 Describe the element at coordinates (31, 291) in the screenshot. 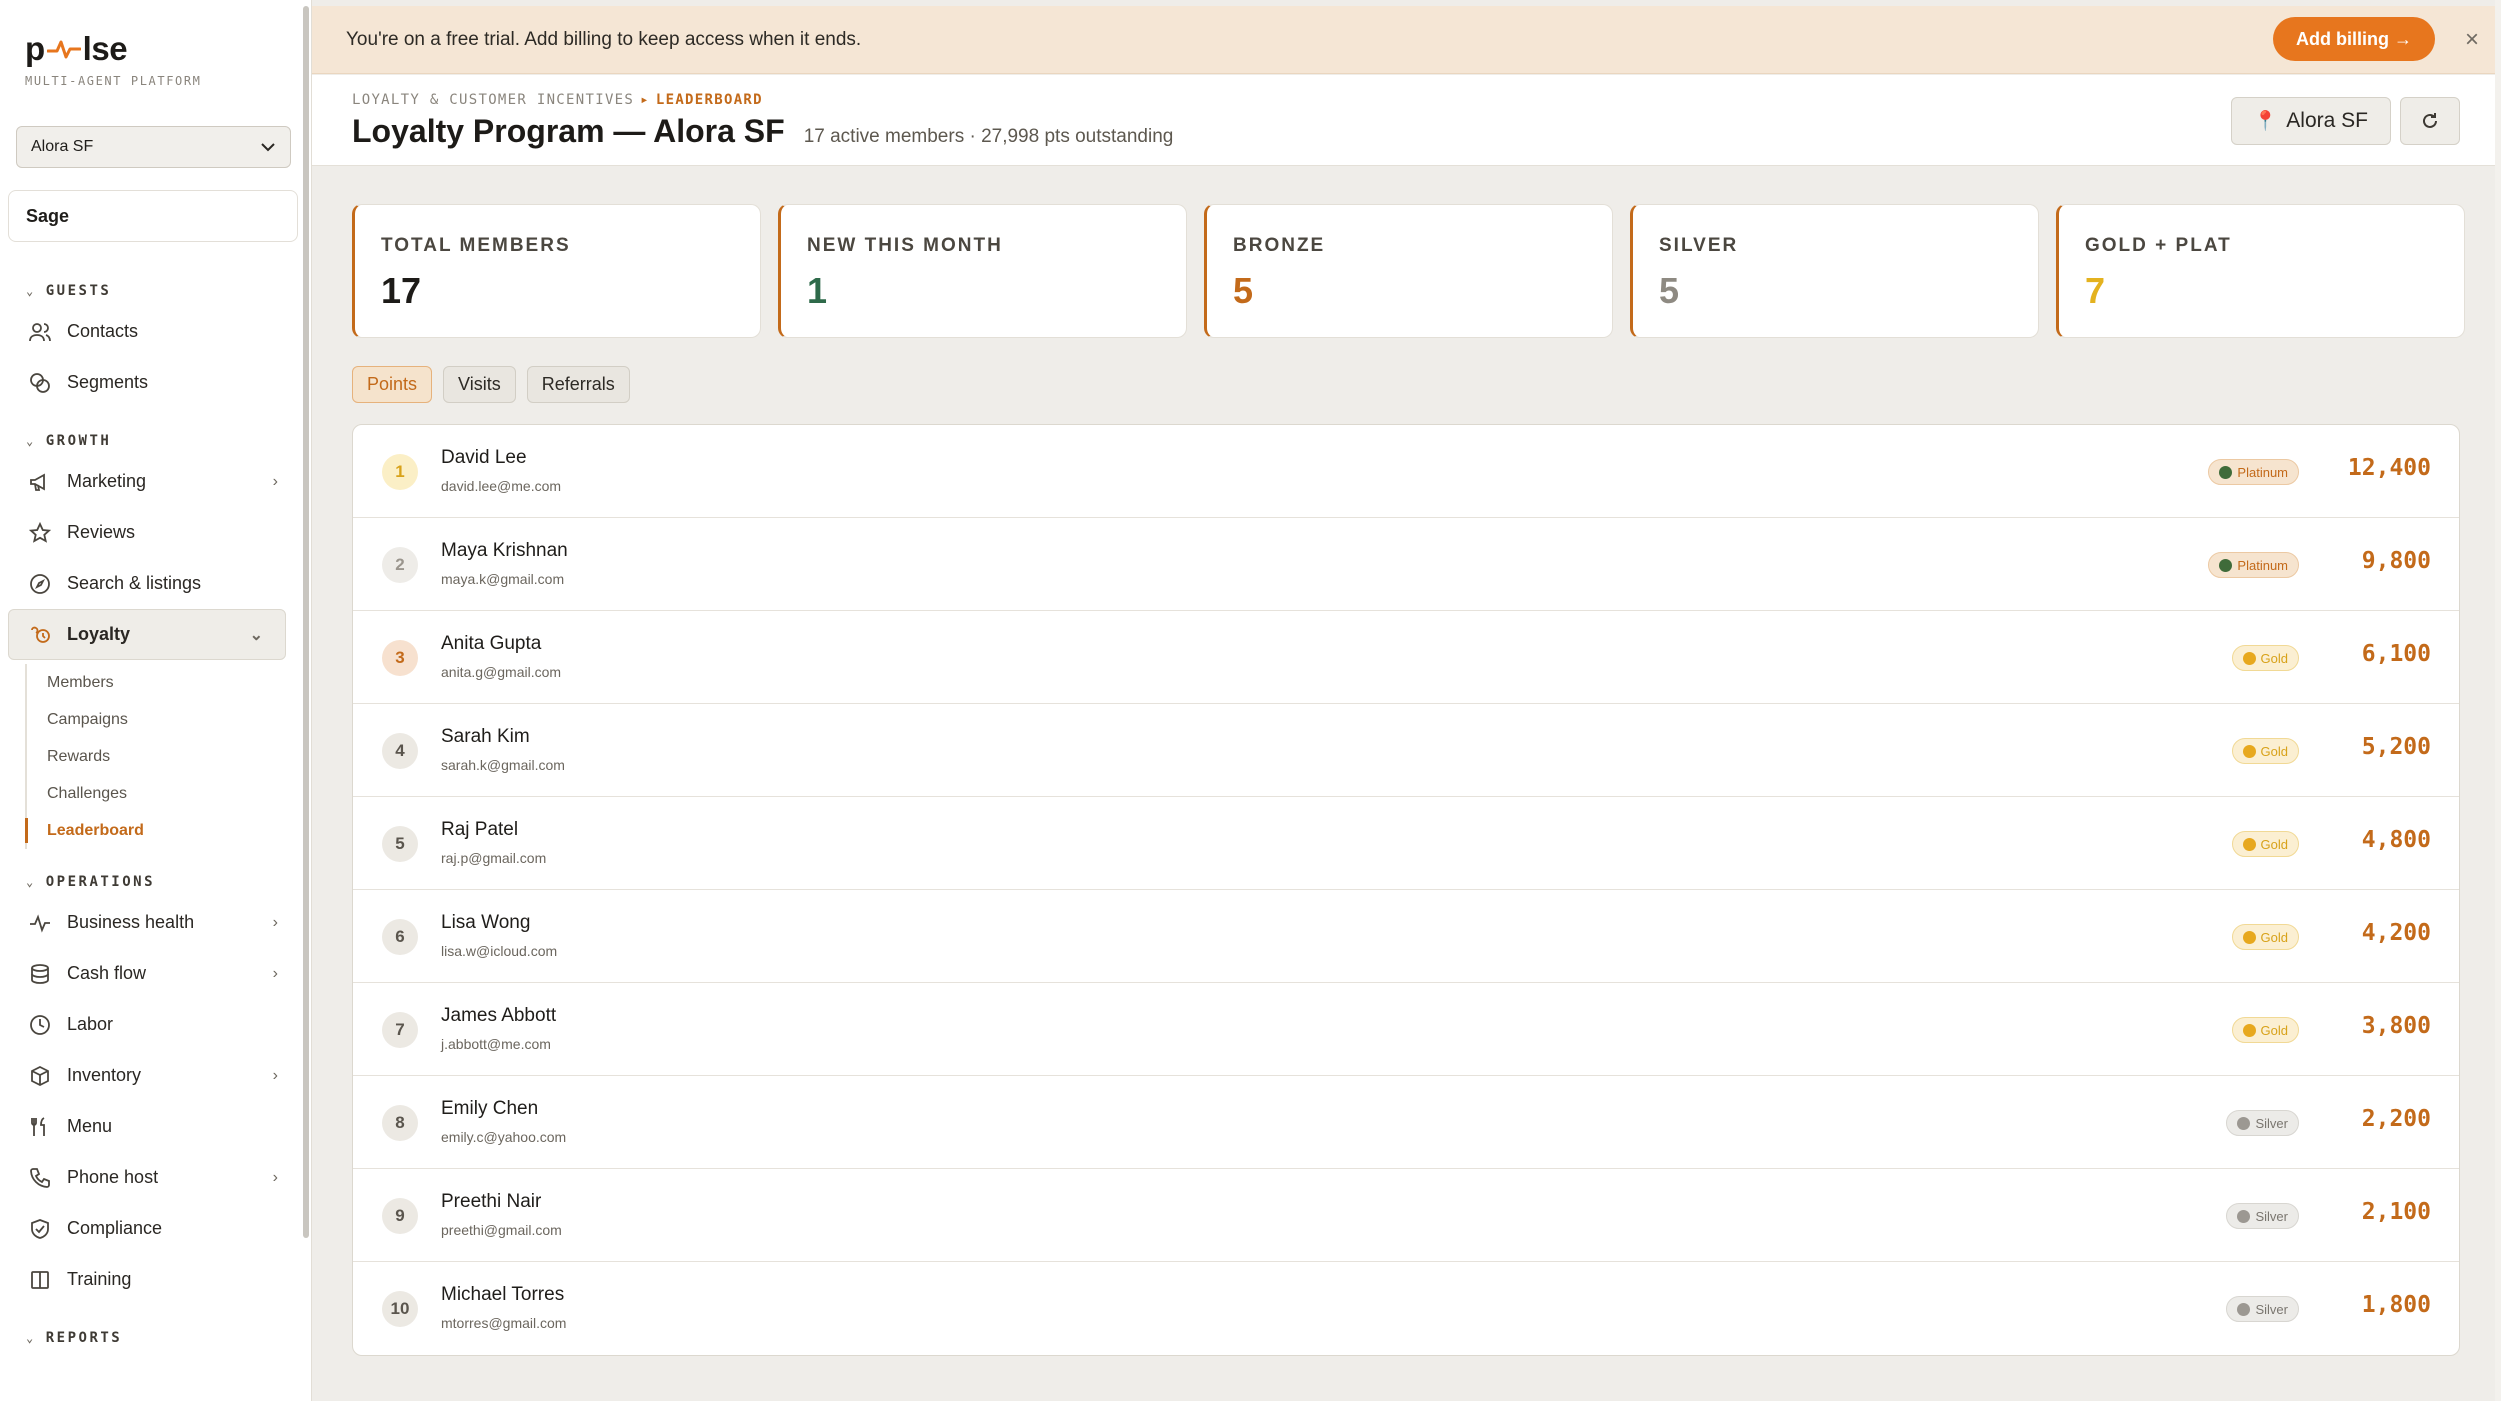

I see `chevron-down-icon: ⌄` at that location.